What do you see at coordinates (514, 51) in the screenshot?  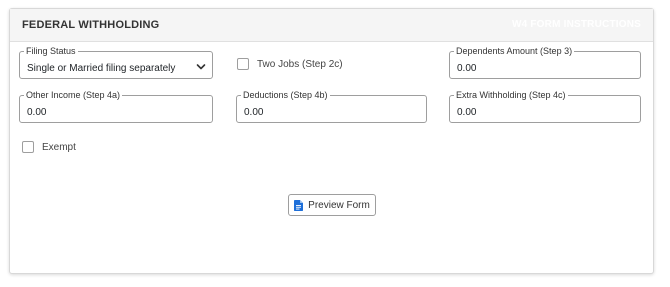 I see `dependents-amount-label: Dependents Amount (Step 3)` at bounding box center [514, 51].